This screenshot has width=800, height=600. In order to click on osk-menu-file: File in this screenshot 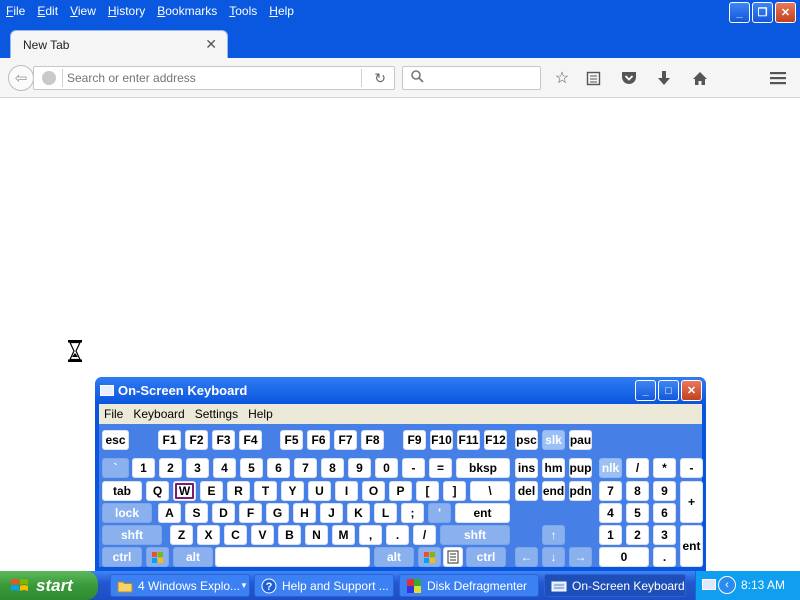, I will do `click(113, 414)`.